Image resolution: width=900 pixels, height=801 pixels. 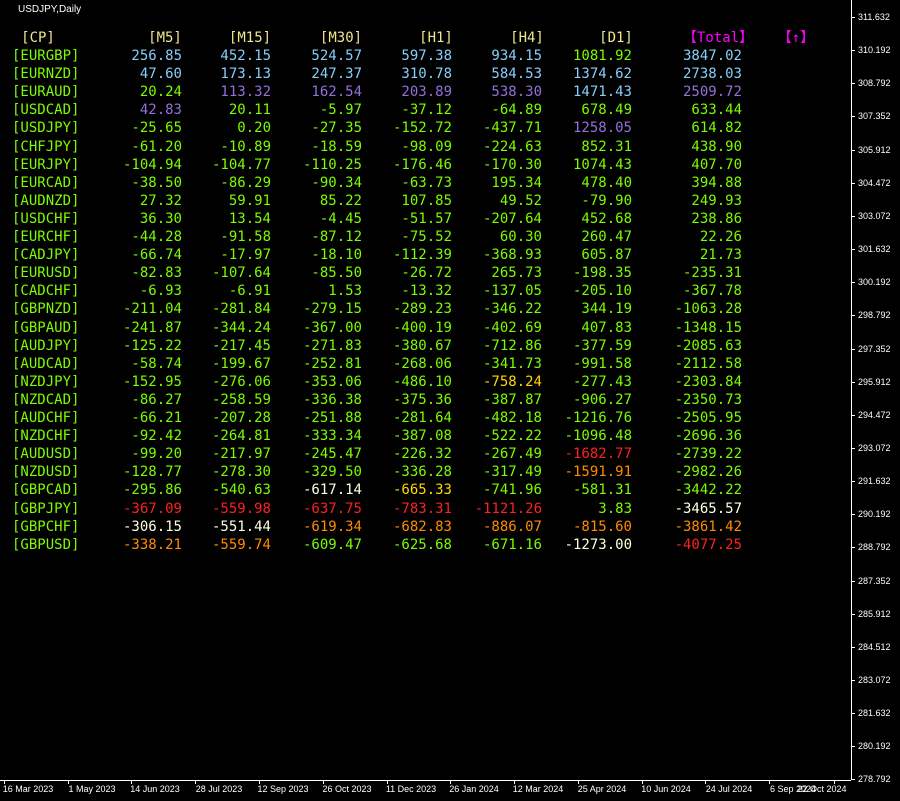 What do you see at coordinates (156, 399) in the screenshot?
I see `value-cell: -86.27` at bounding box center [156, 399].